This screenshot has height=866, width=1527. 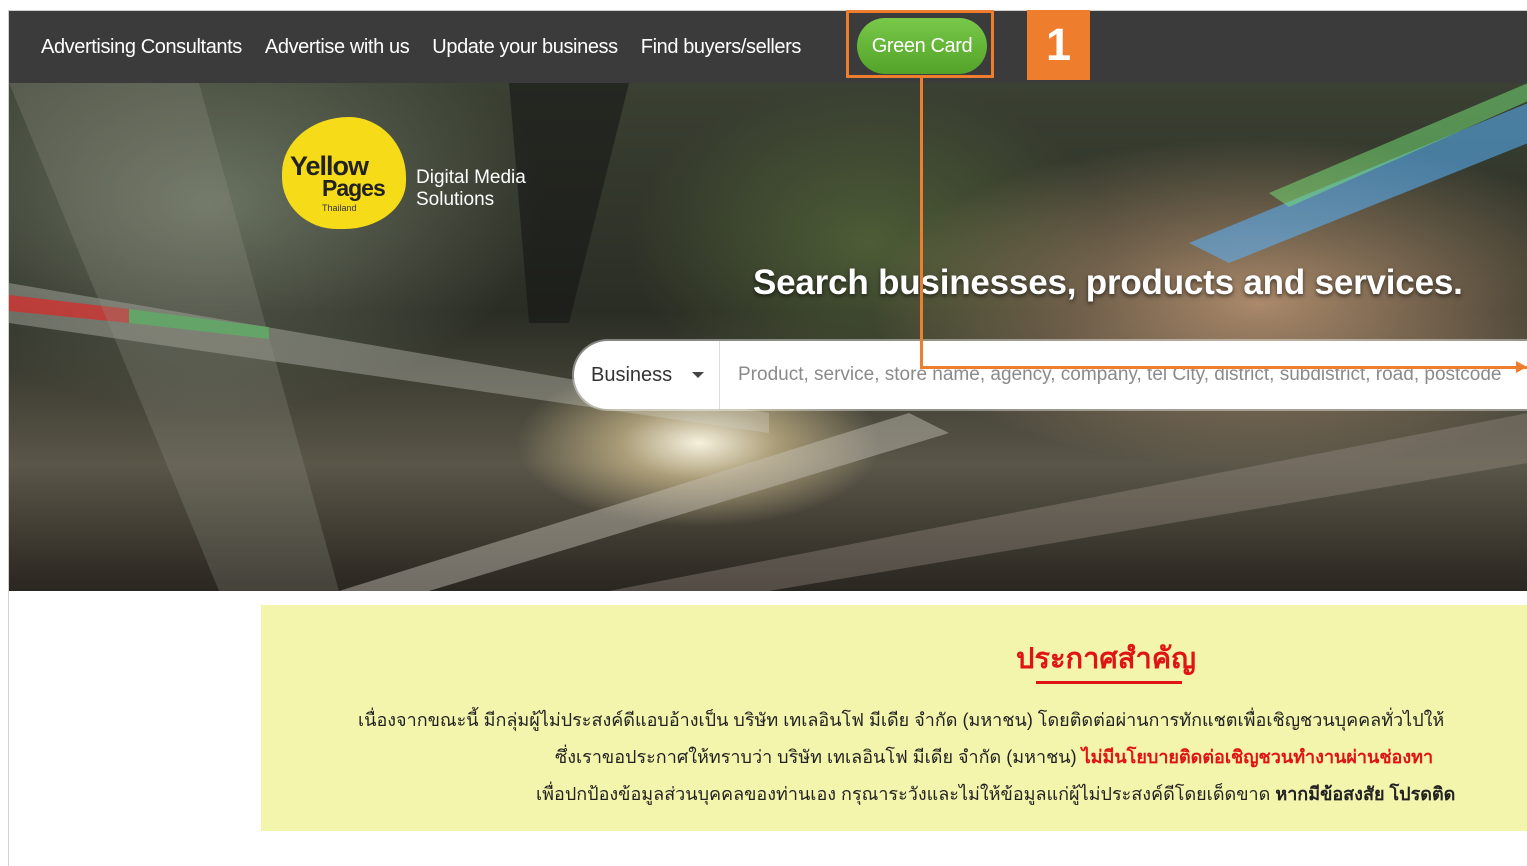 What do you see at coordinates (354, 188) in the screenshot?
I see `logo-word-pages: Pages` at bounding box center [354, 188].